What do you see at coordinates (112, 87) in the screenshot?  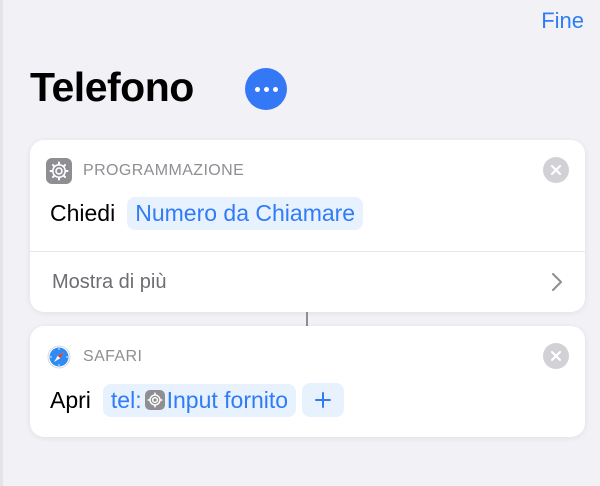 I see `shortcut-title: Telefono` at bounding box center [112, 87].